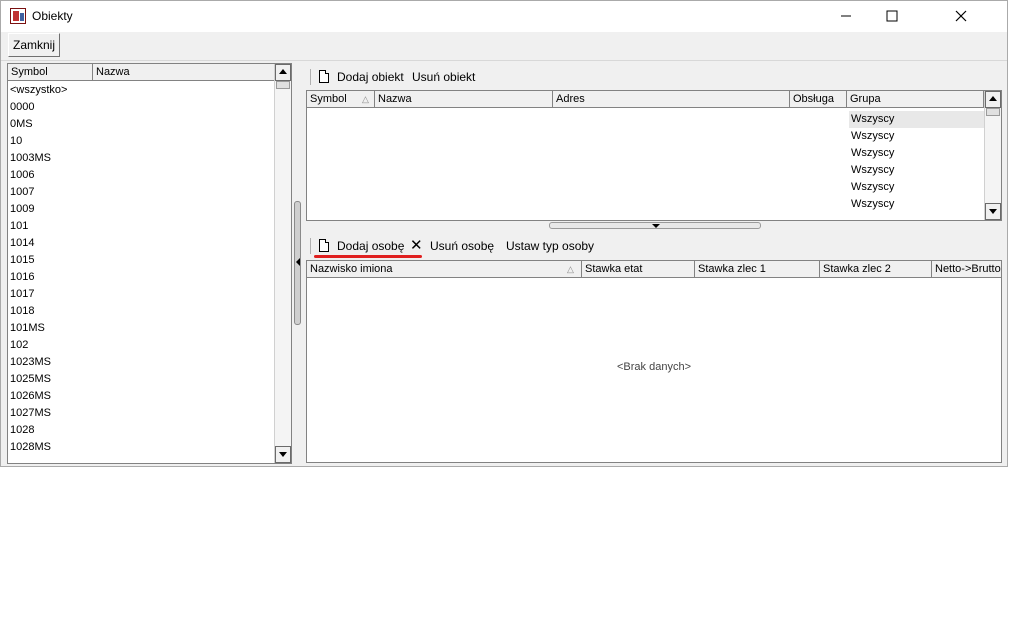 Image resolution: width=1011 pixels, height=630 pixels. Describe the element at coordinates (876, 269) in the screenshot. I see `column-header-rate-contract-2: Stawka zlec 2` at that location.